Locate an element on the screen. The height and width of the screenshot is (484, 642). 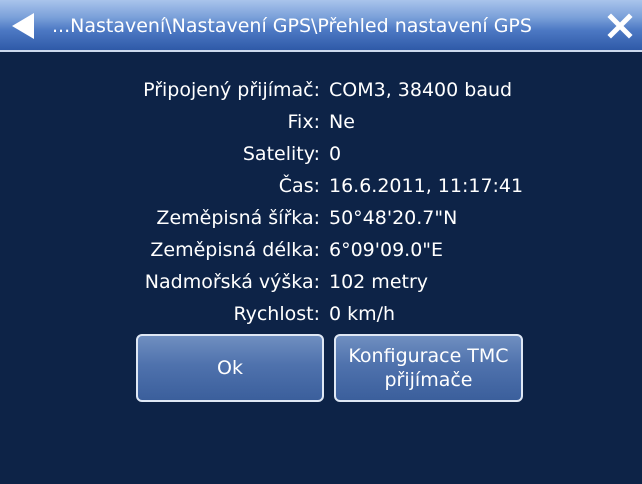
row-speed: Rychlost: 0 km/h is located at coordinates (321, 314).